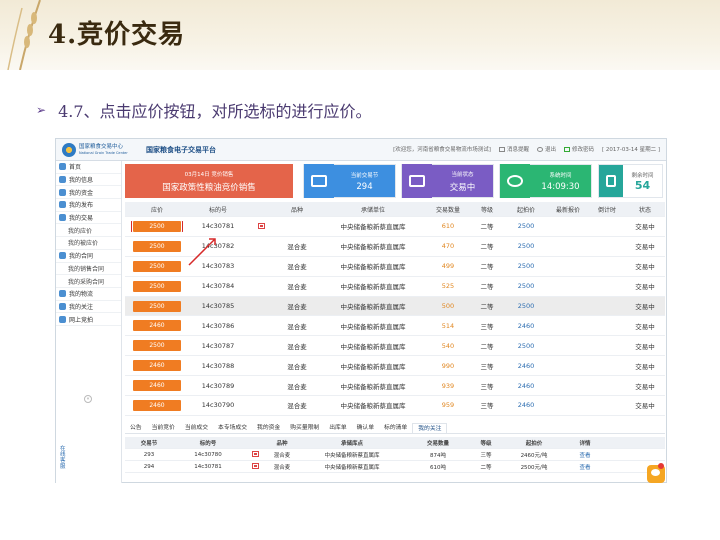  I want to click on alarm-clock-icon, so click(515, 181).